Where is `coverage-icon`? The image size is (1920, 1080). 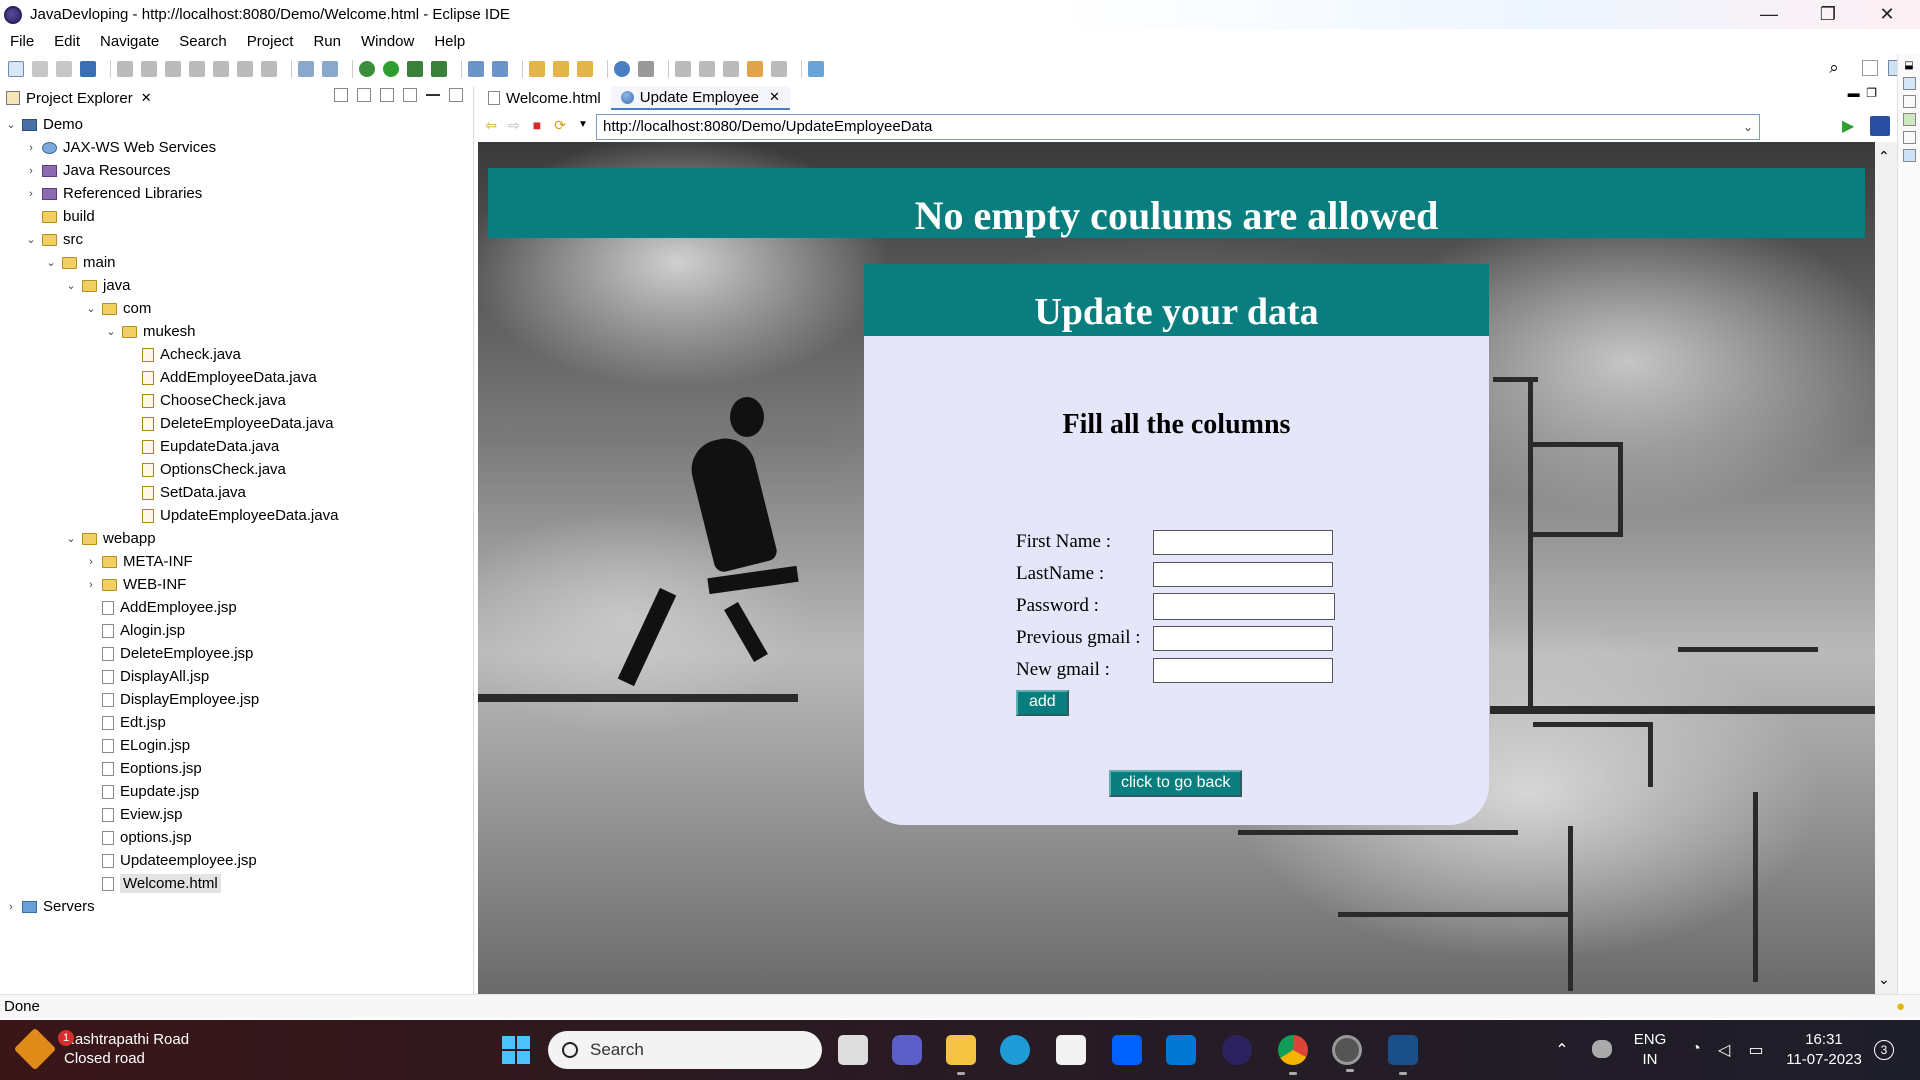
coverage-icon is located at coordinates (439, 69).